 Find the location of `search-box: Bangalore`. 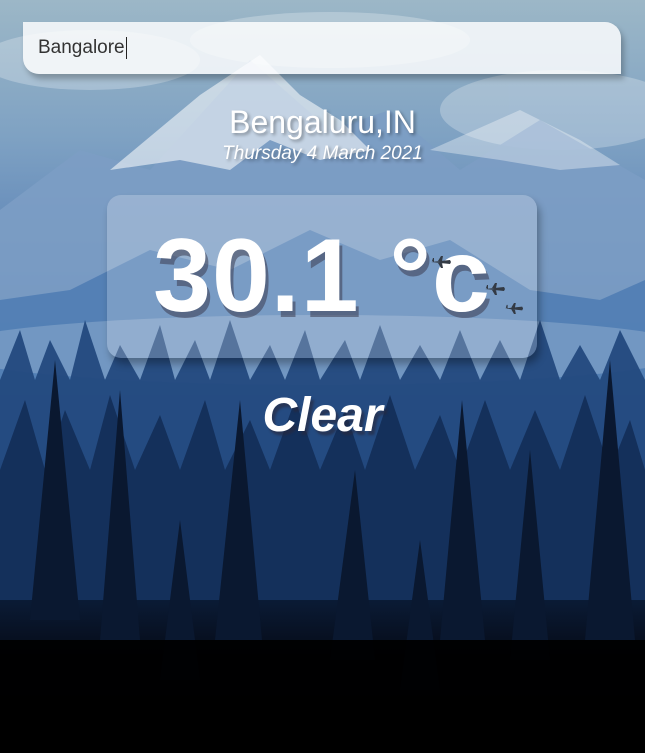

search-box: Bangalore is located at coordinates (322, 48).